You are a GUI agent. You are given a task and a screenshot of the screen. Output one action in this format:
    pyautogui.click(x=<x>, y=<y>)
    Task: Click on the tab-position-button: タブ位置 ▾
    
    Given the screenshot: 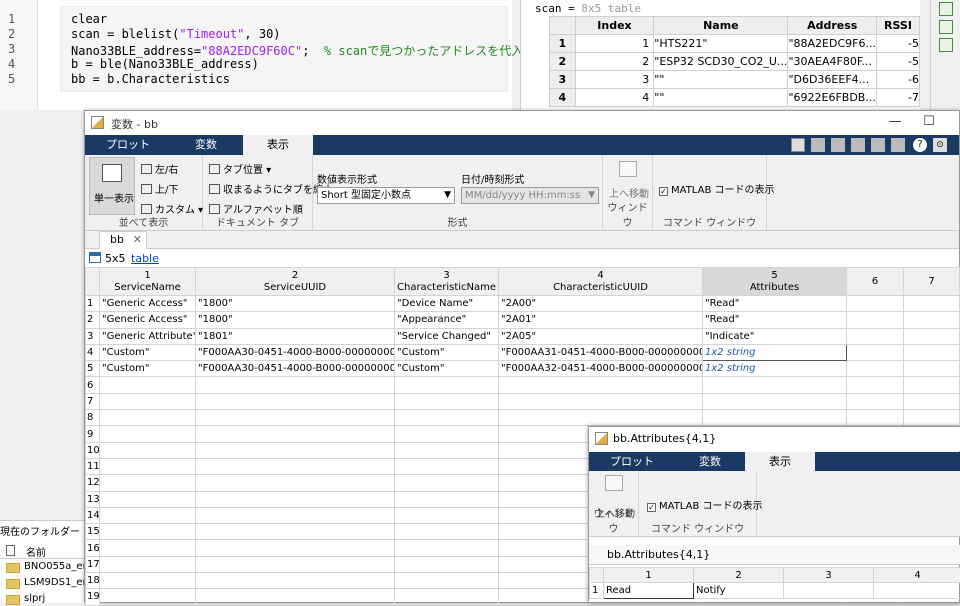 What is the action you would take?
    pyautogui.click(x=240, y=168)
    